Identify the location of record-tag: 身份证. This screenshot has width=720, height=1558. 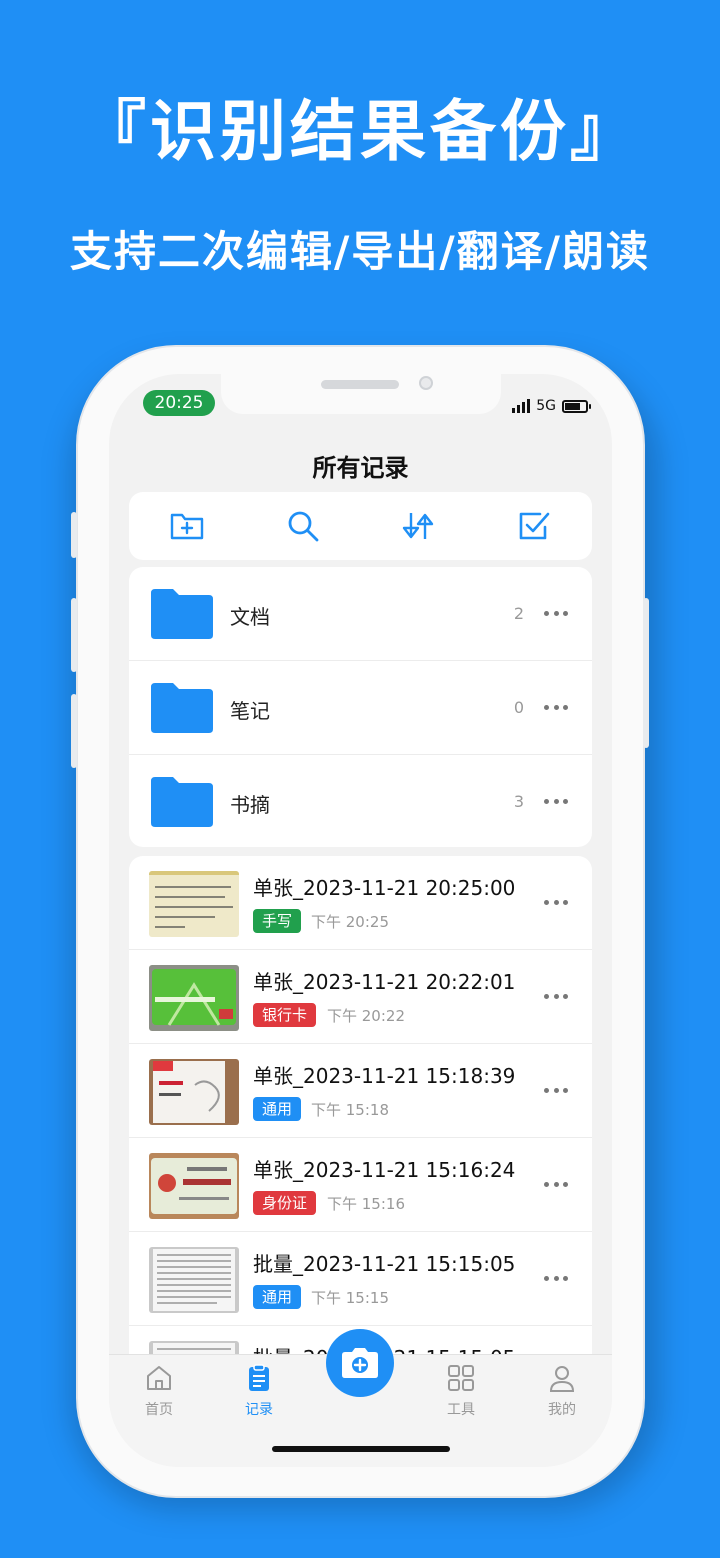
(285, 1203).